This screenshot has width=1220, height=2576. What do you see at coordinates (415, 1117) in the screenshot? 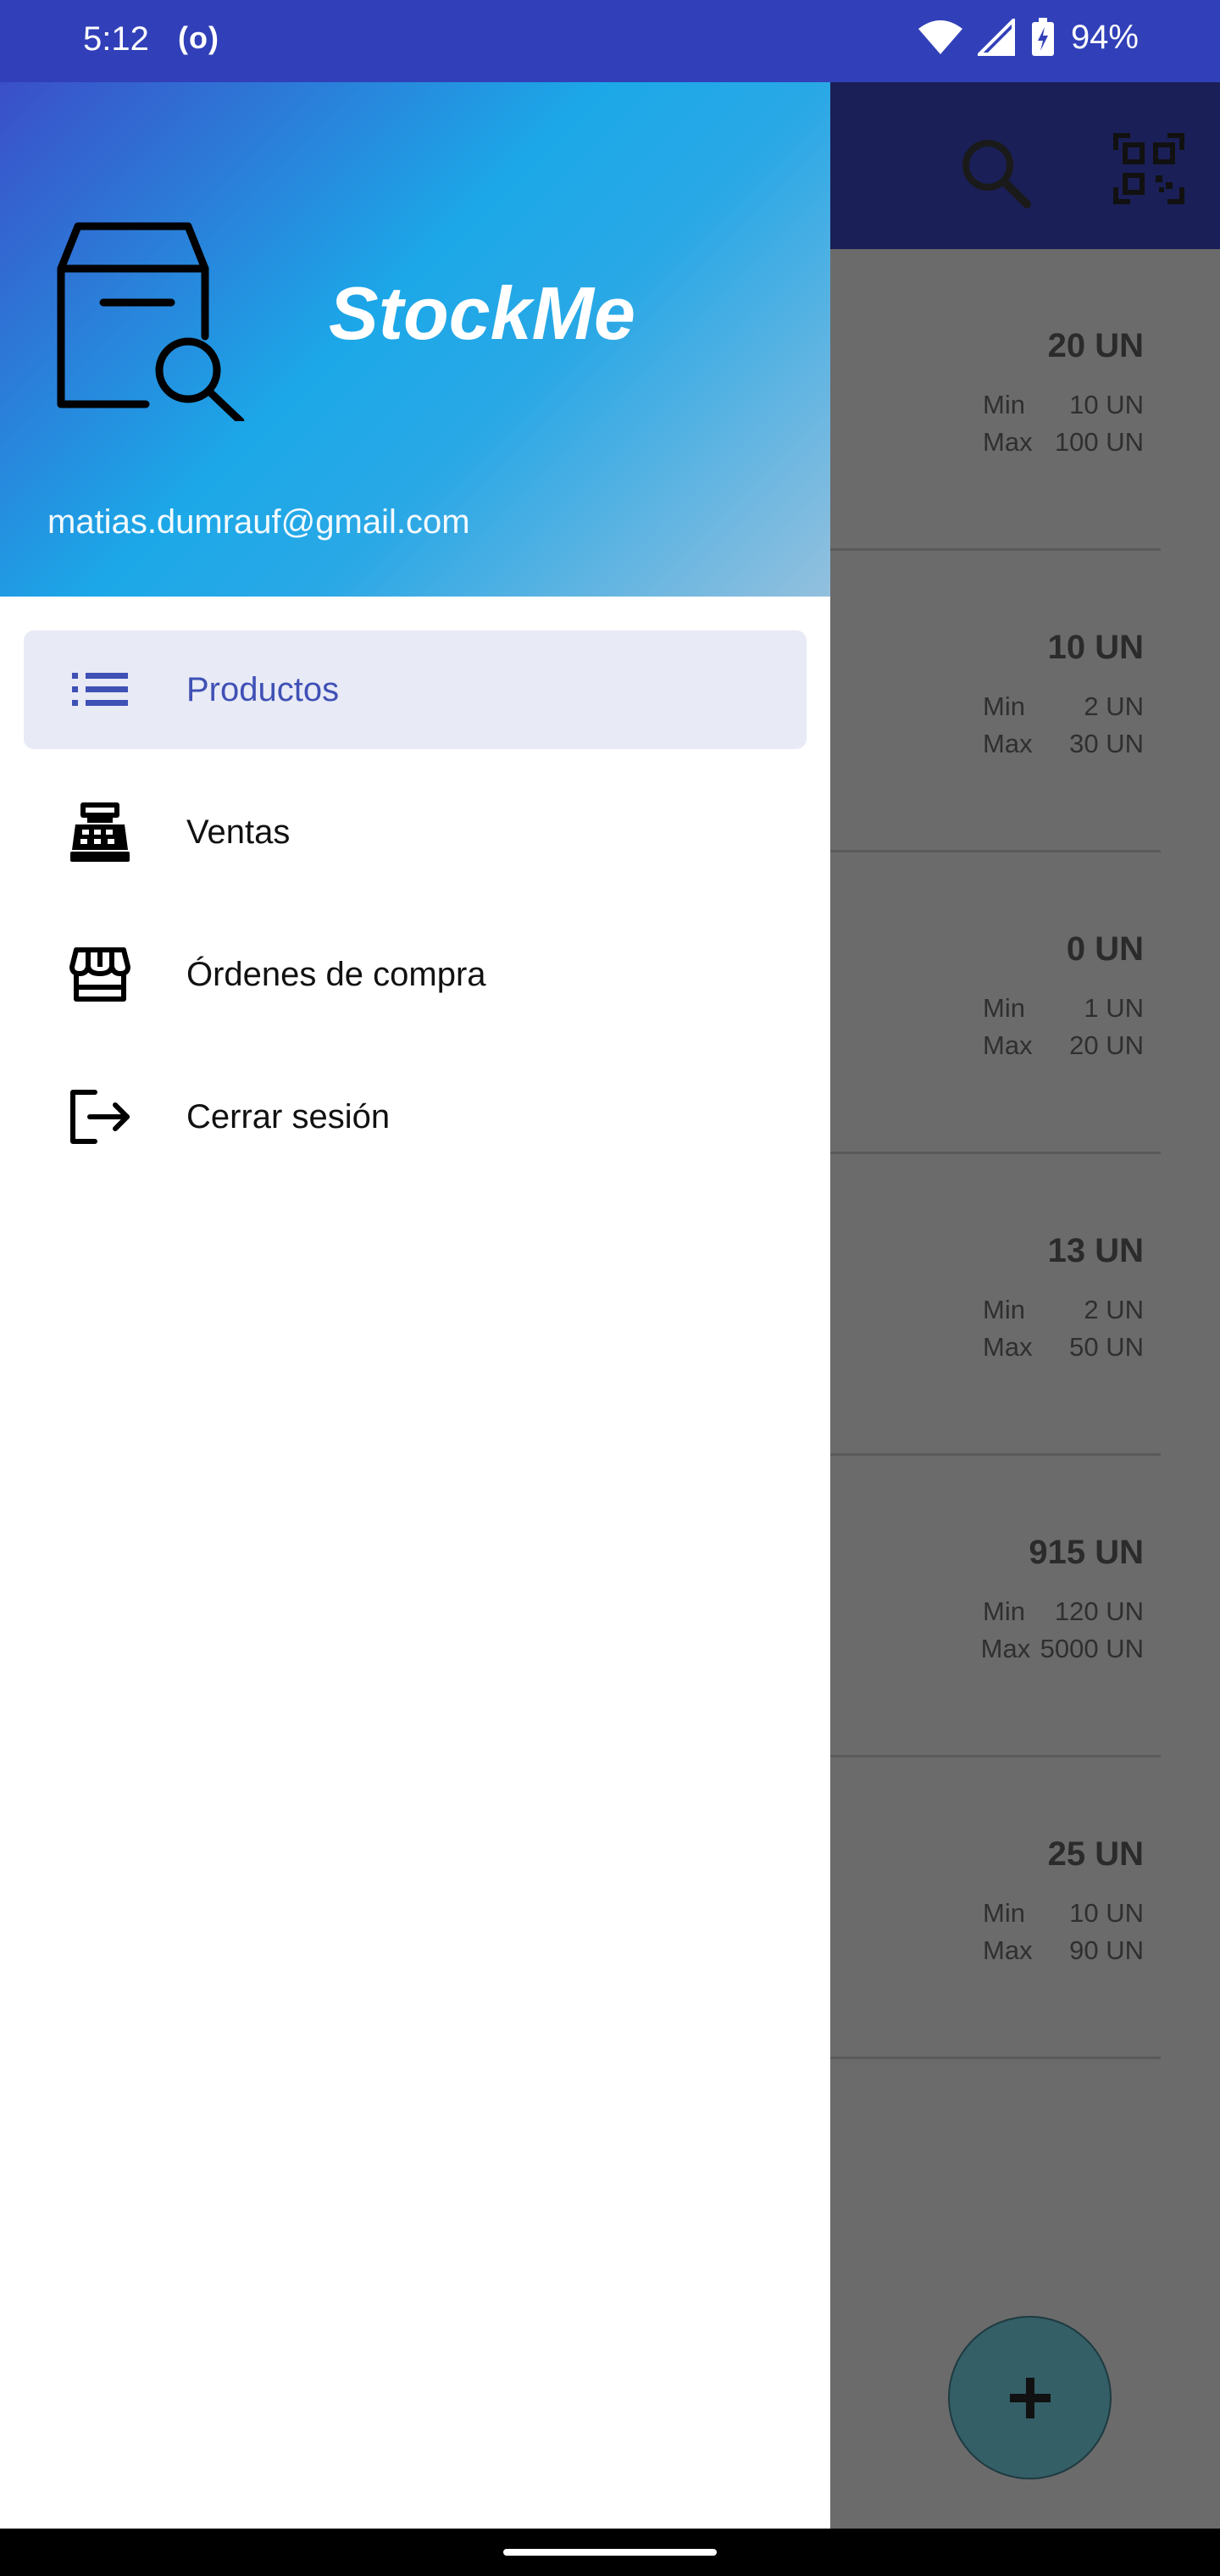
I see `menu-item-cerrar-sesion: Cerrar sesión` at bounding box center [415, 1117].